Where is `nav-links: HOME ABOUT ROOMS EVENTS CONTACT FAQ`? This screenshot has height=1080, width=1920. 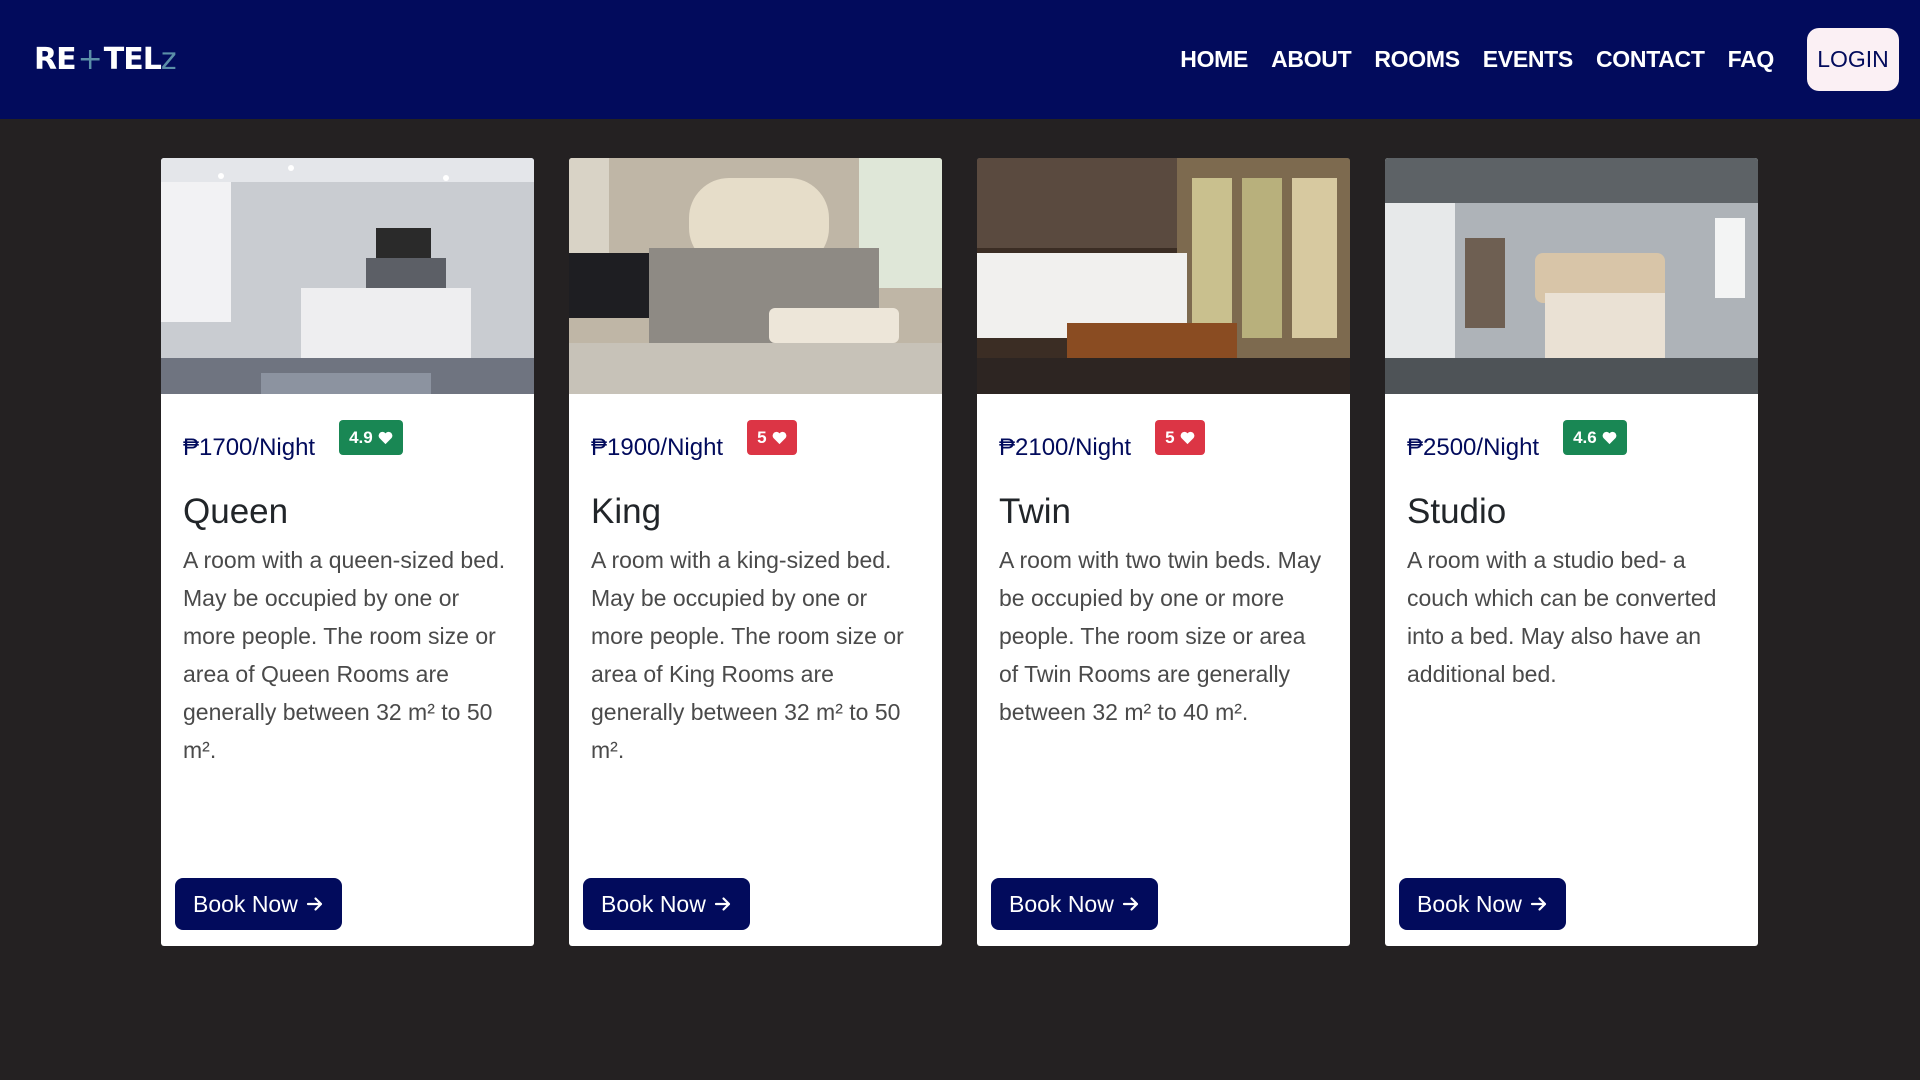
nav-links: HOME ABOUT ROOMS EVENTS CONTACT FAQ is located at coordinates (1477, 59).